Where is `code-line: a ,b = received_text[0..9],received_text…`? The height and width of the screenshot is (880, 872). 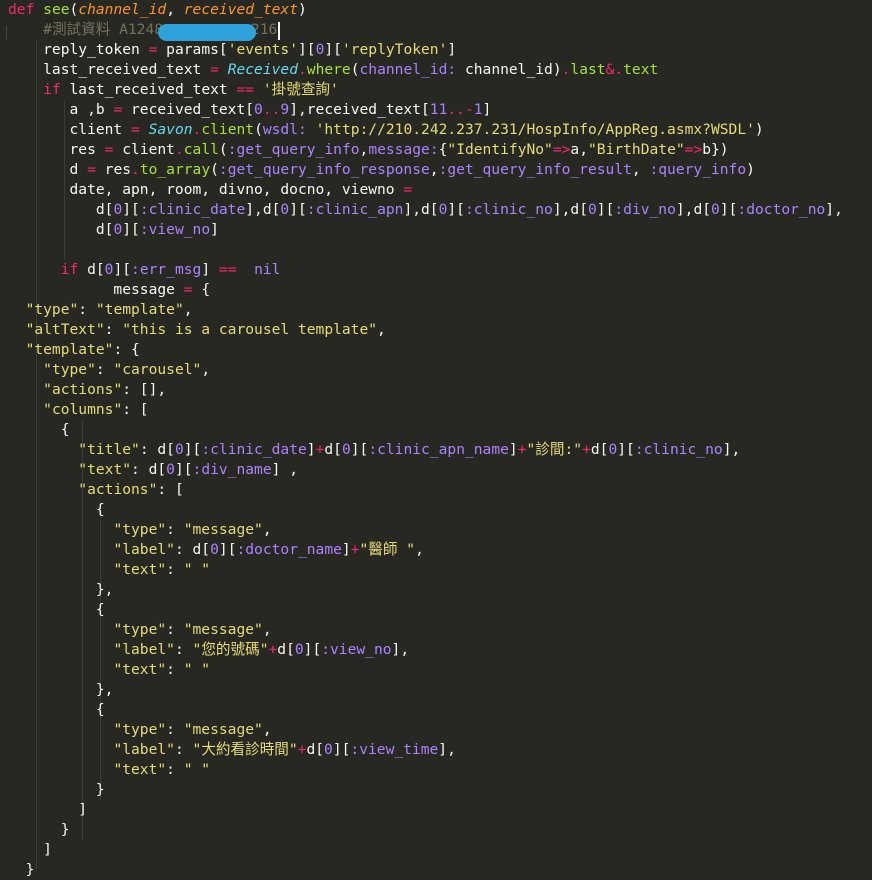 code-line: a ,b = received_text[0..9],received_text… is located at coordinates (440, 110).